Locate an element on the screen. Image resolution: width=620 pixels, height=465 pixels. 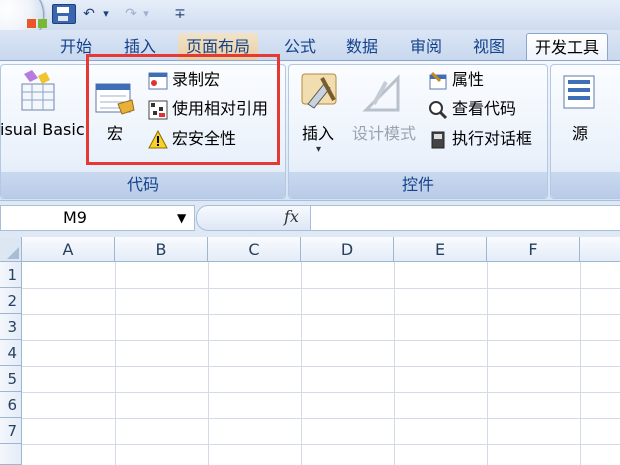
name-box-value: M9 is located at coordinates (75, 217).